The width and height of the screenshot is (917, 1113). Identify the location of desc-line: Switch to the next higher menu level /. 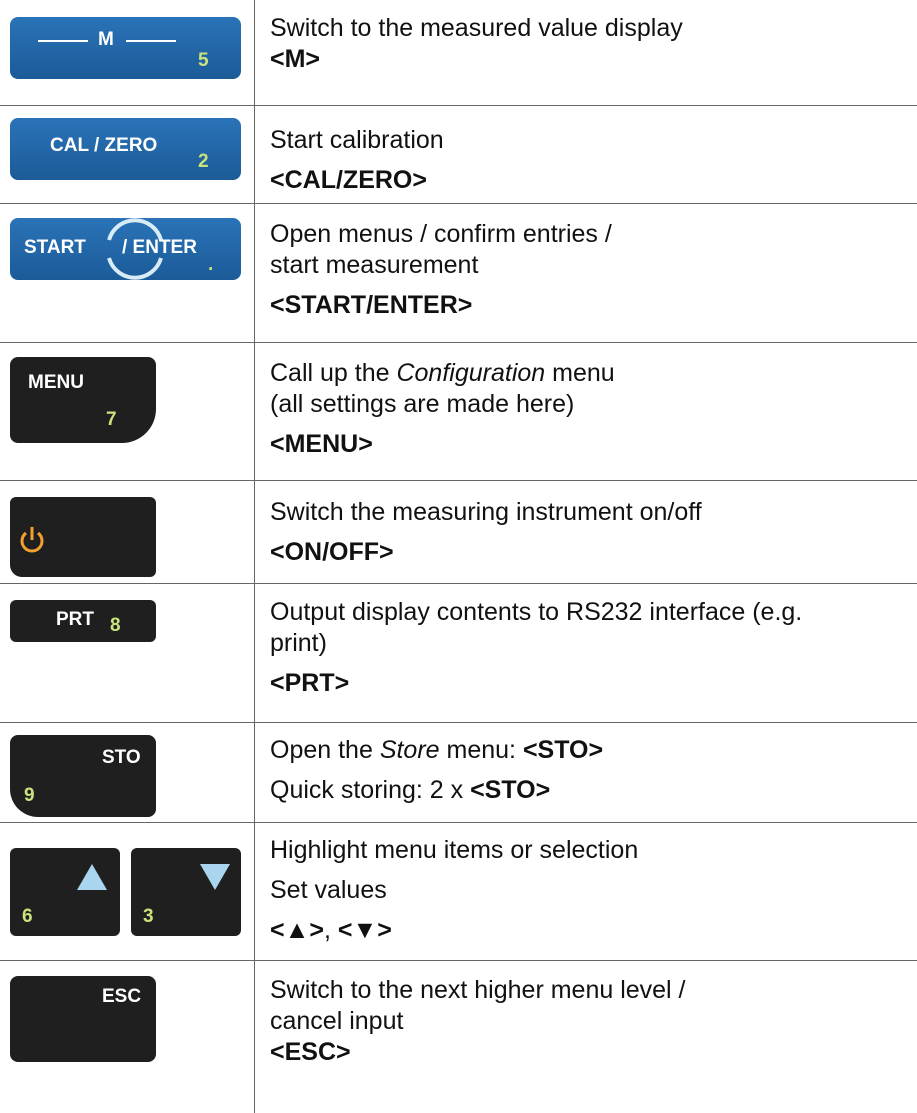
(478, 990).